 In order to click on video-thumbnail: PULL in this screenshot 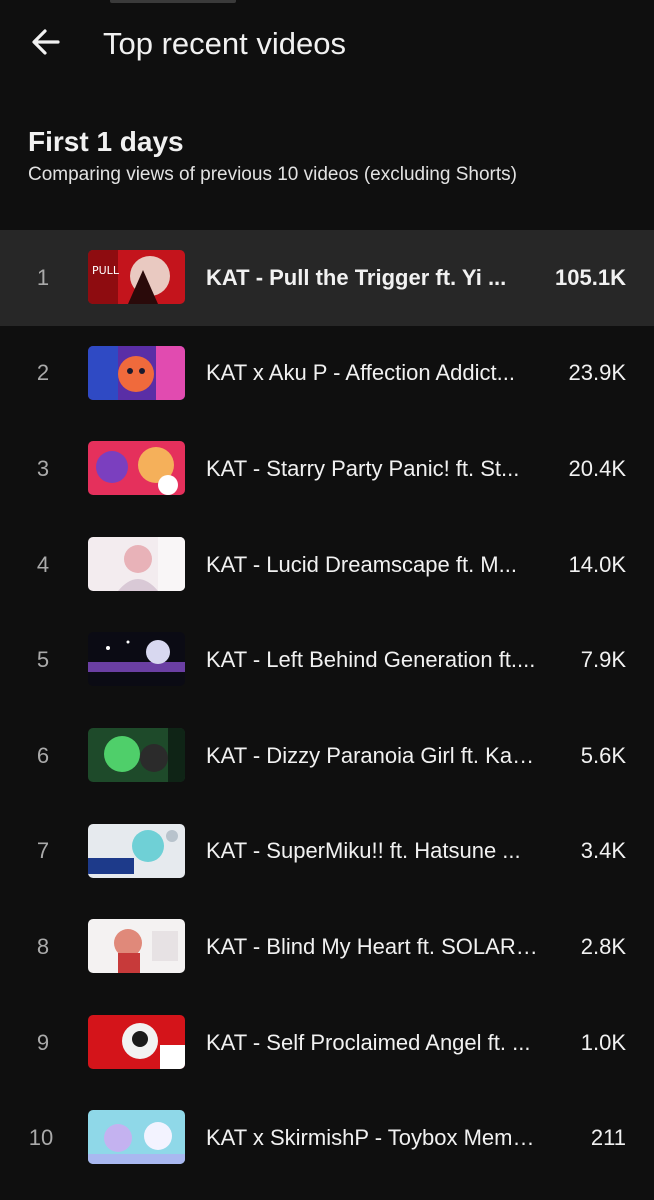, I will do `click(136, 277)`.